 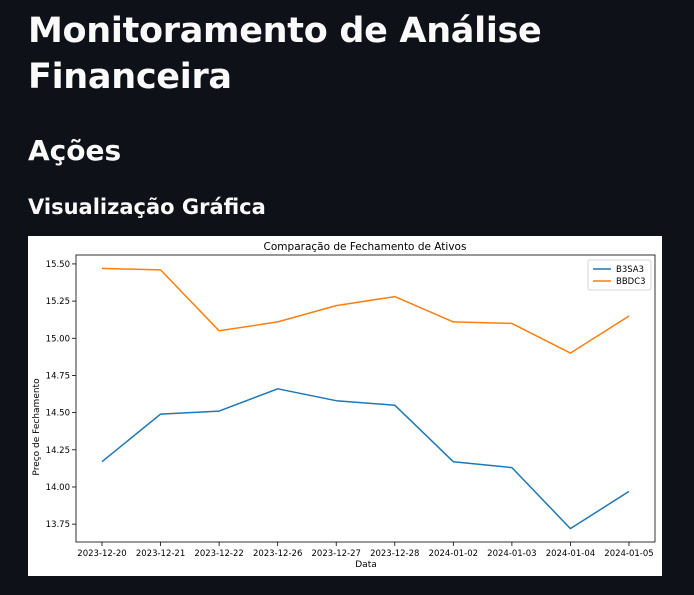 What do you see at coordinates (365, 310) in the screenshot?
I see `series-line-bbdc3` at bounding box center [365, 310].